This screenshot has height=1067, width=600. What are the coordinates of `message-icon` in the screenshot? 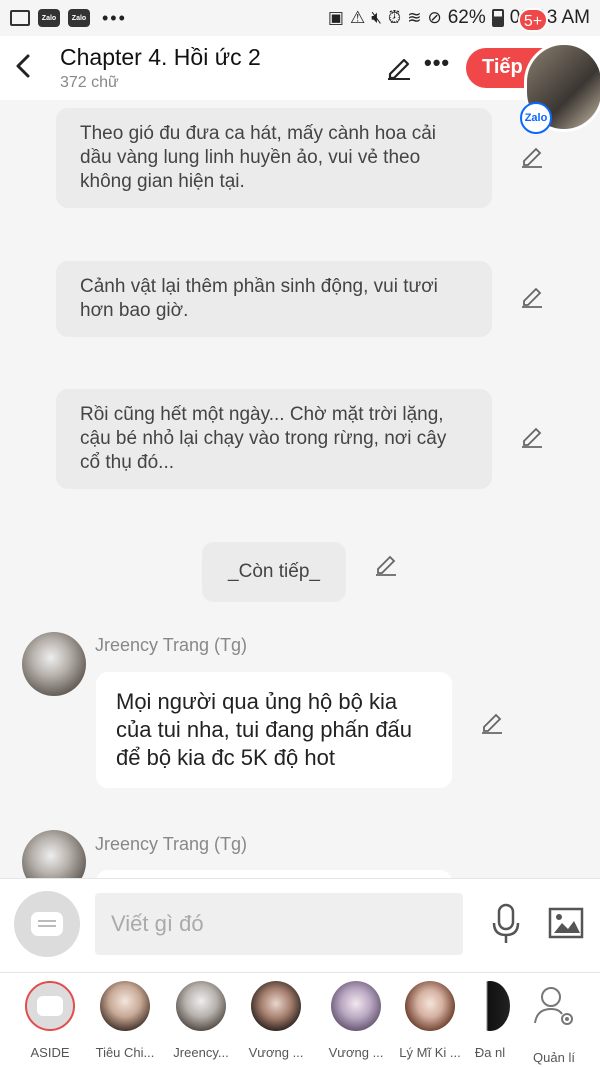 It's located at (47, 924).